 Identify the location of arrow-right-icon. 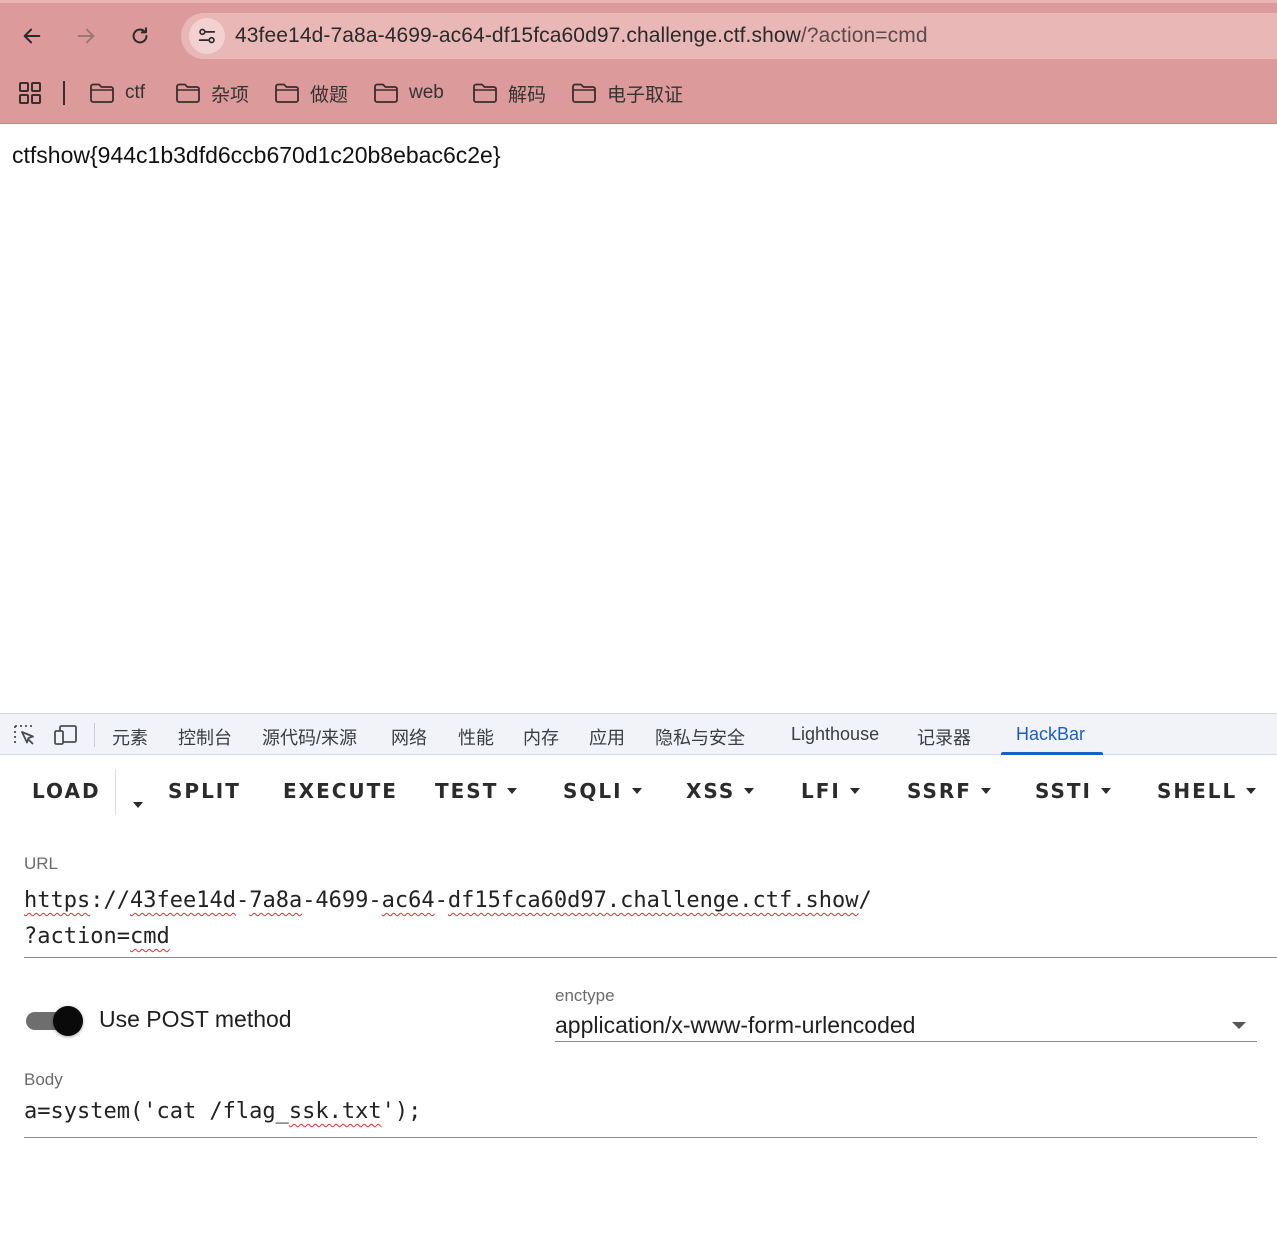
(86, 36).